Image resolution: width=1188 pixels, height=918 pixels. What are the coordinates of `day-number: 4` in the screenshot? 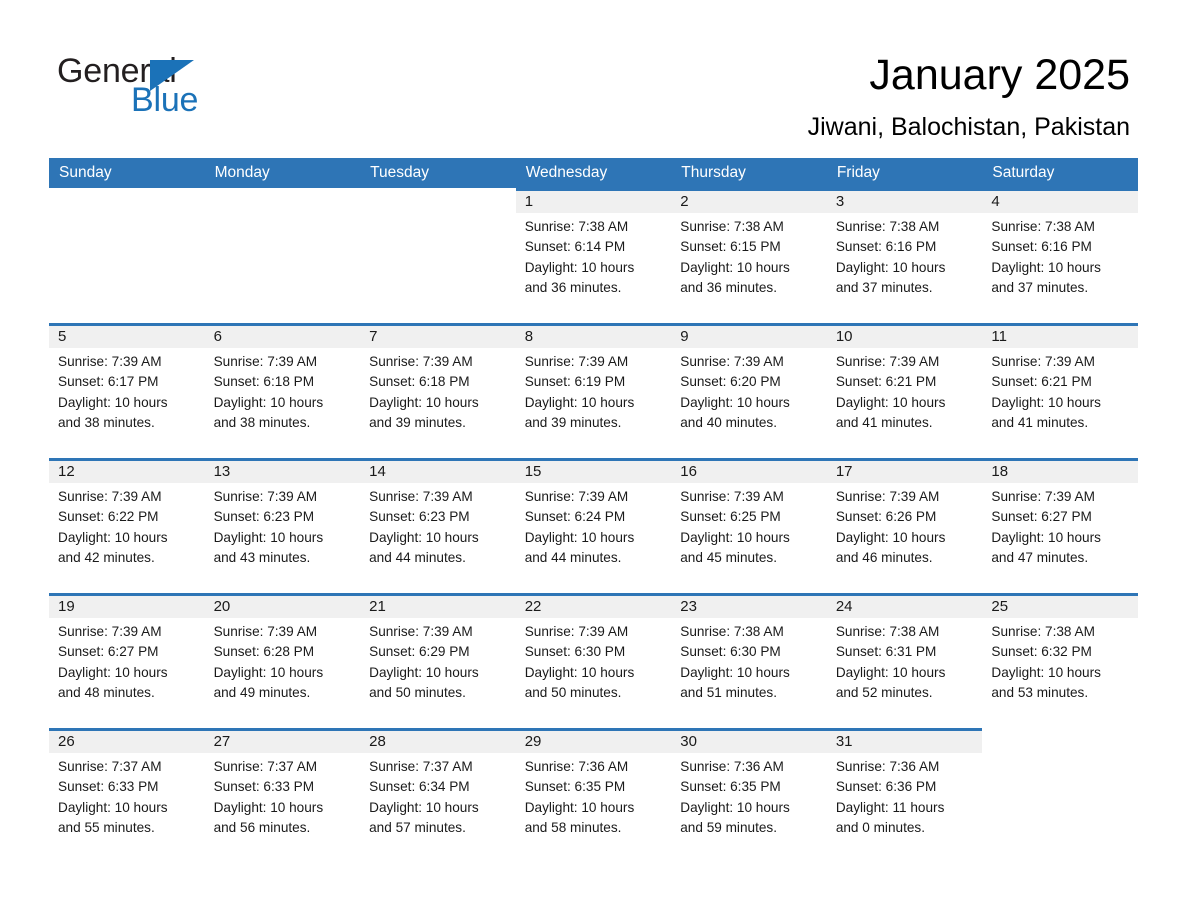 It's located at (1060, 202).